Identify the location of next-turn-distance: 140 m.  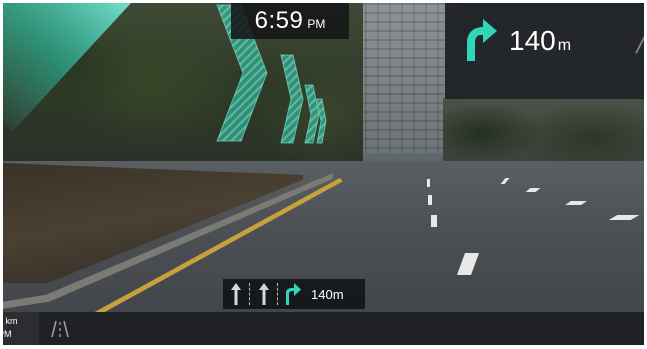
(540, 41).